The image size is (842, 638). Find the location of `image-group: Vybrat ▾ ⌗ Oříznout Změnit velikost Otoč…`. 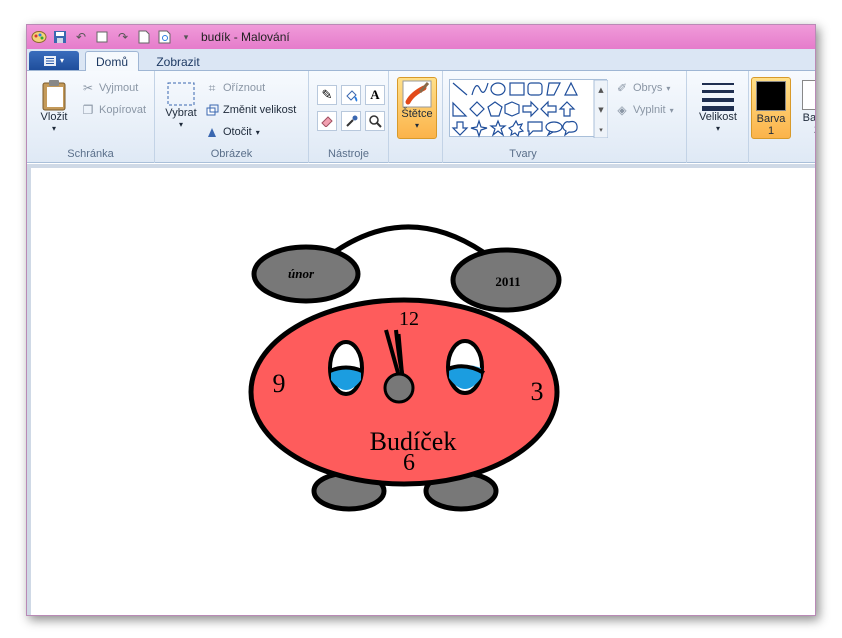

image-group: Vybrat ▾ ⌗ Oříznout Změnit velikost Otoč… is located at coordinates (232, 117).